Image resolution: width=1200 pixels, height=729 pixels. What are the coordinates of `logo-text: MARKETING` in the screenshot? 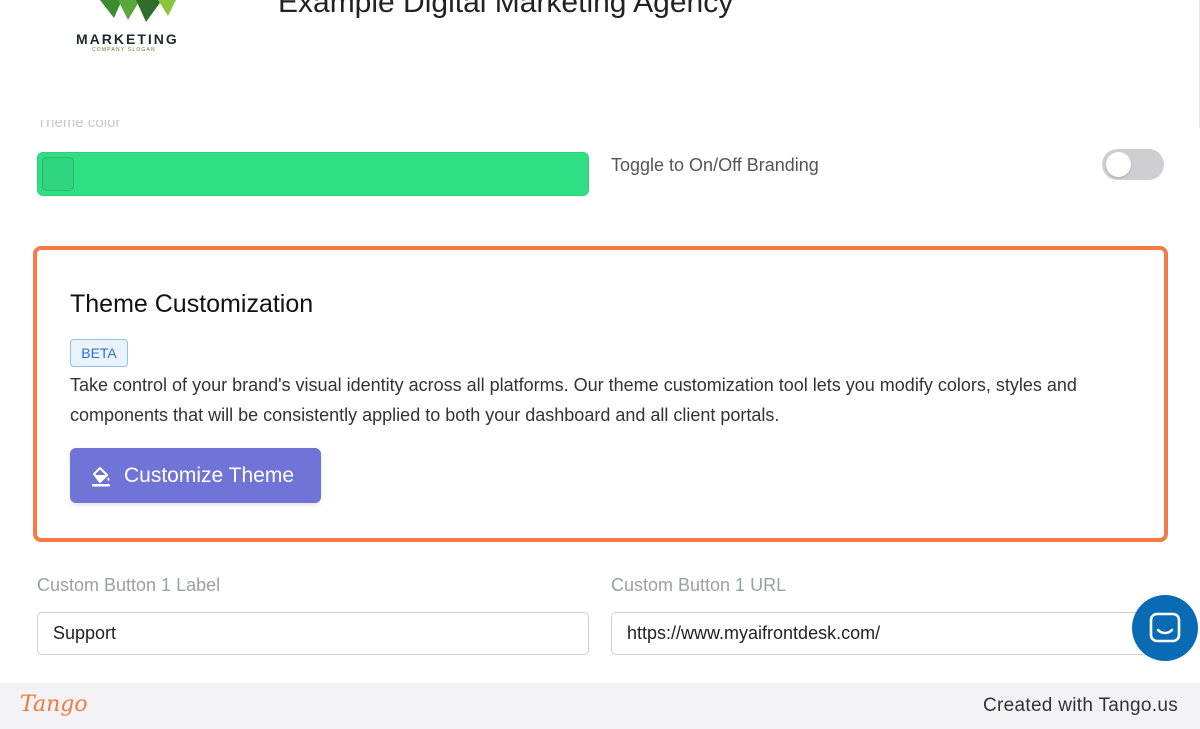 It's located at (127, 39).